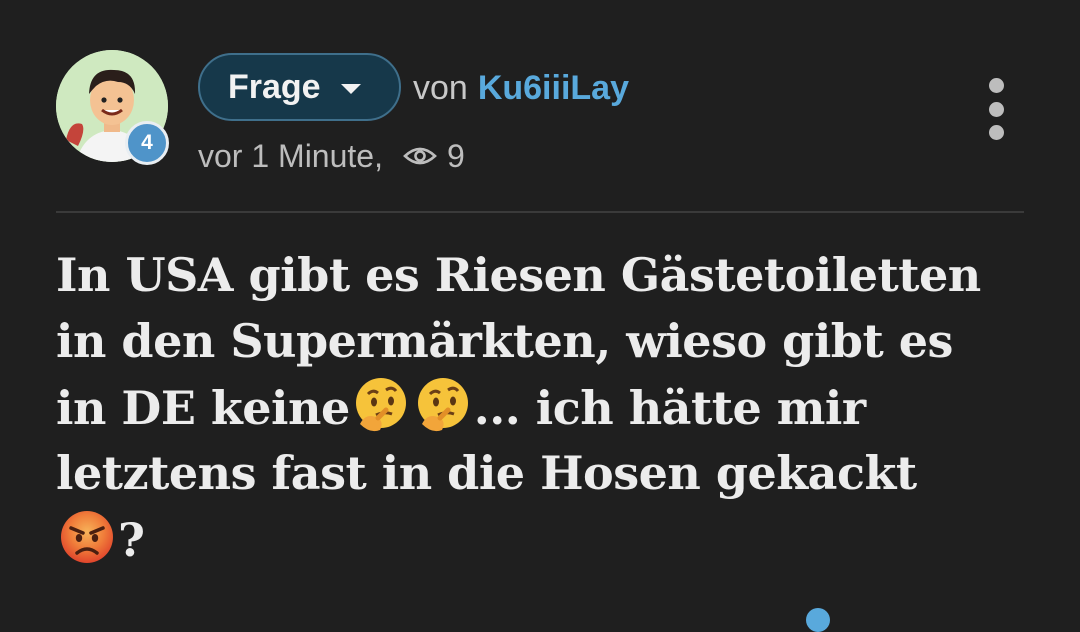 Image resolution: width=1080 pixels, height=632 pixels. I want to click on post-meta: vor 1 Minute, 9, so click(331, 156).